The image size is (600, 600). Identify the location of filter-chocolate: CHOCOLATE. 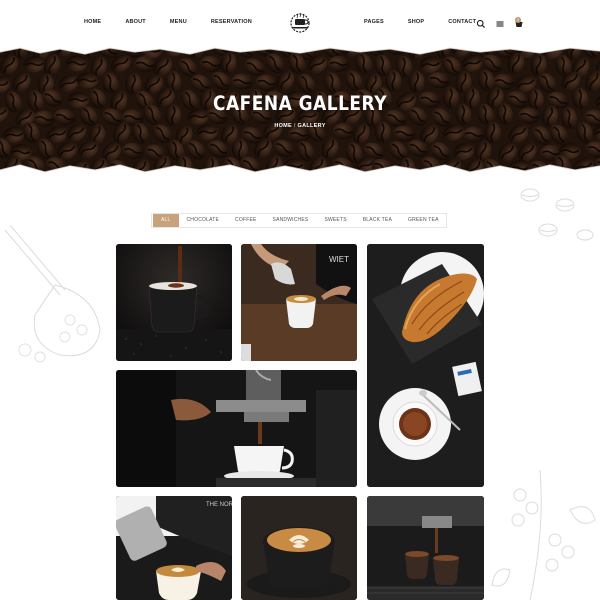
(203, 220).